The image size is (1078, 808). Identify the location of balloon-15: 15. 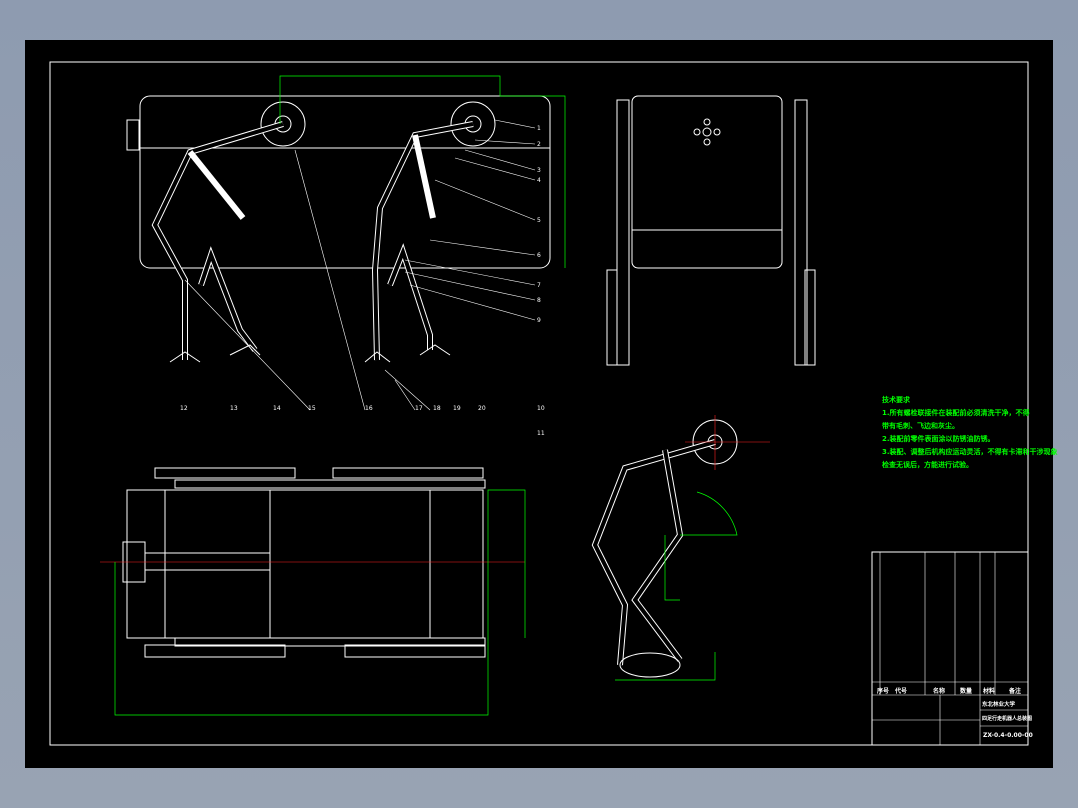
(312, 408).